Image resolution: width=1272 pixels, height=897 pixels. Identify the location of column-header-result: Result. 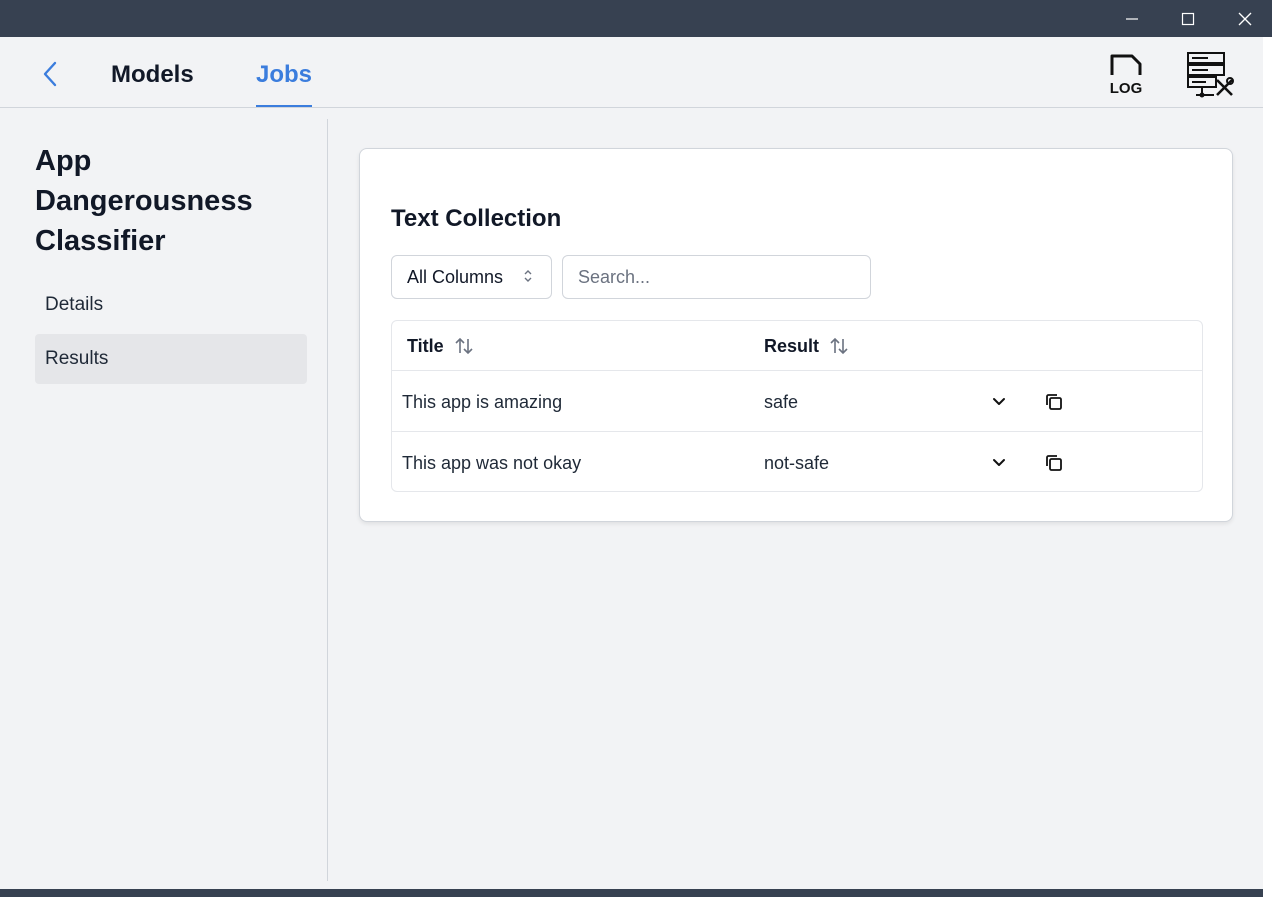
(806, 346).